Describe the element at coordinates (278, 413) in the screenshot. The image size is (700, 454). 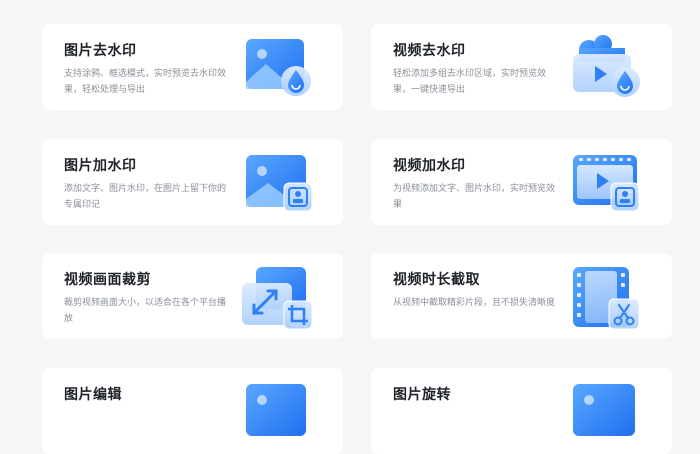
I see `image-edit-icon` at that location.